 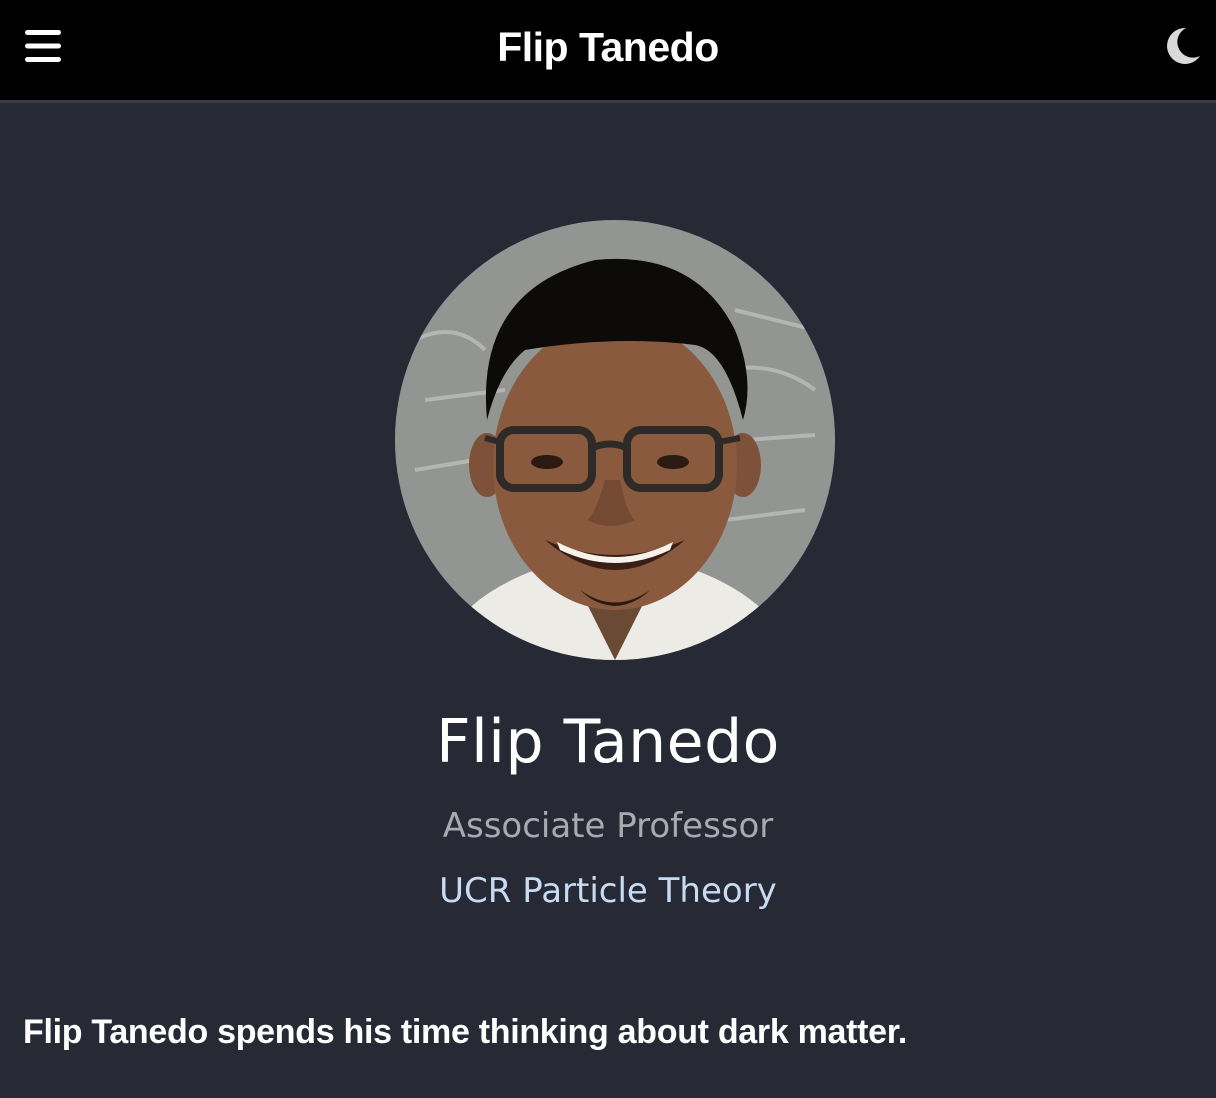 What do you see at coordinates (608, 742) in the screenshot?
I see `profile-name: Flip Tanedo` at bounding box center [608, 742].